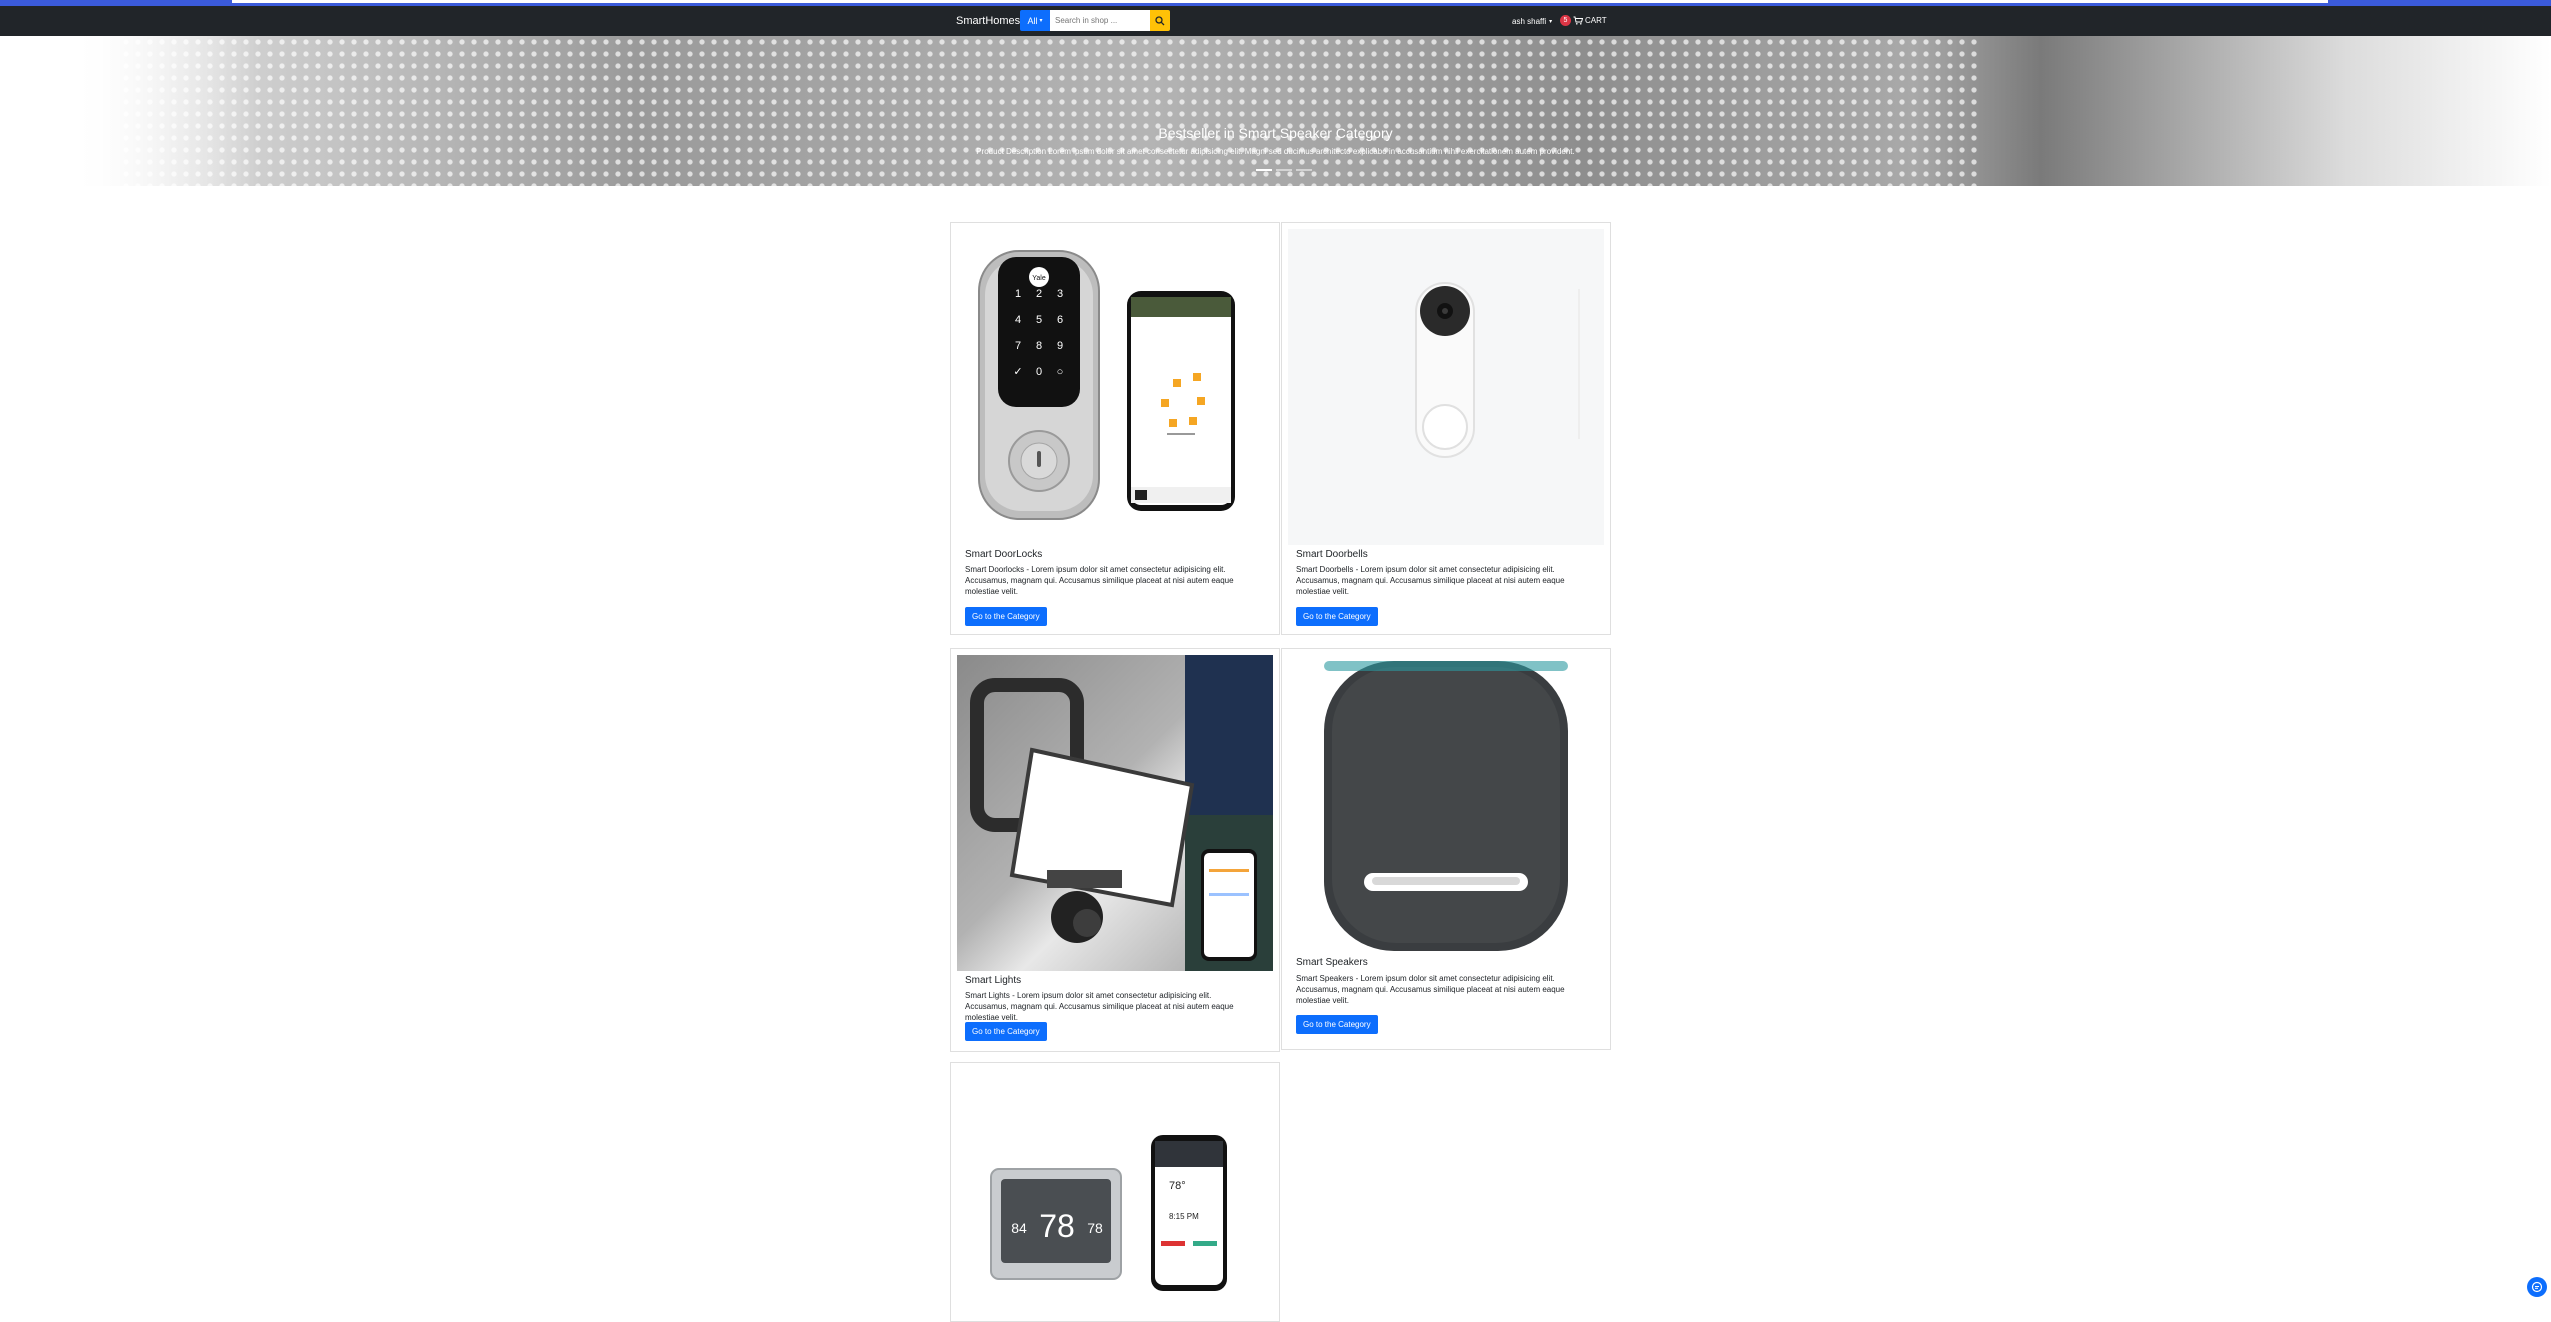 The image size is (2551, 1322). I want to click on keypad-key: 4, so click(1018, 320).